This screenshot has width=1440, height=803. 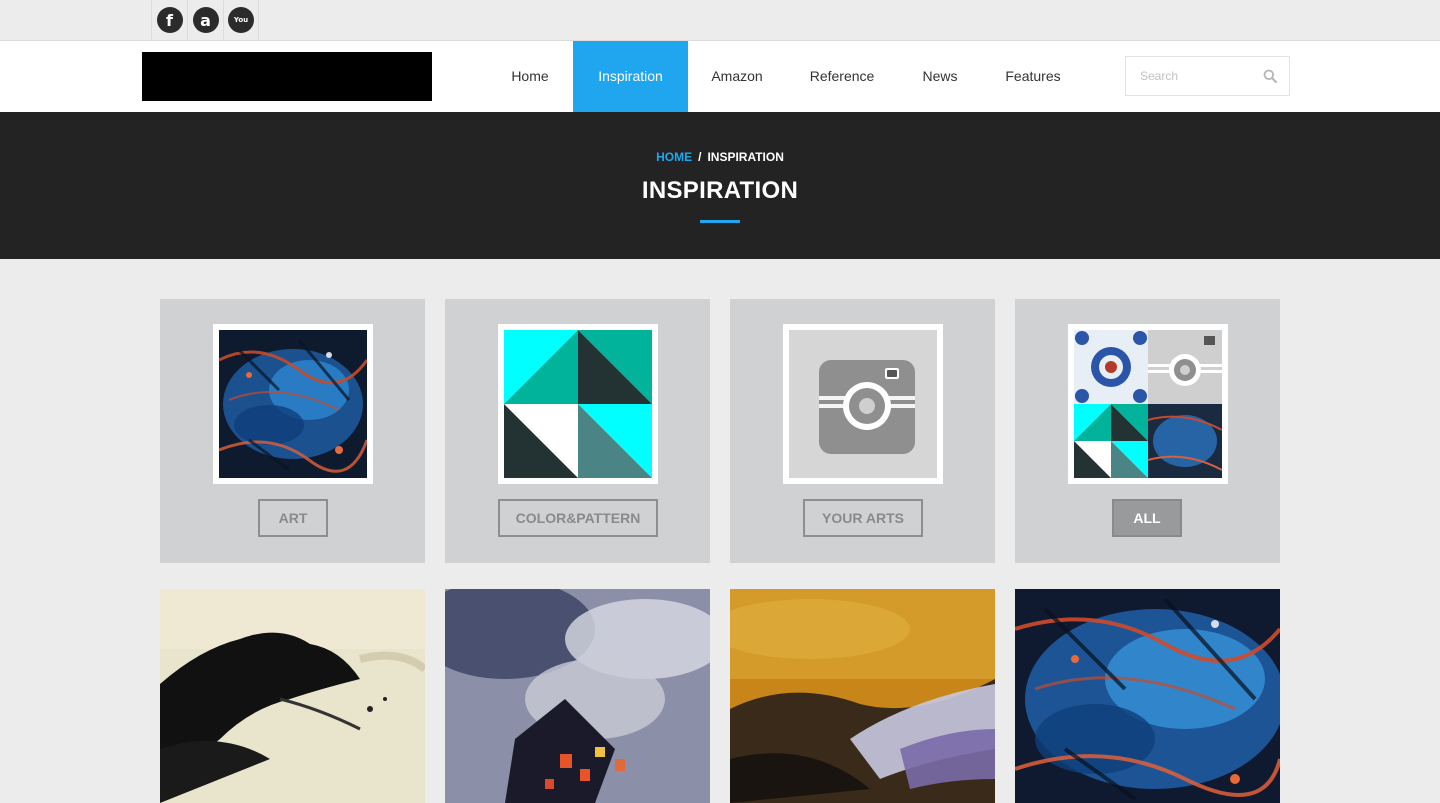 What do you see at coordinates (842, 76) in the screenshot?
I see `nav-item-reference: Reference` at bounding box center [842, 76].